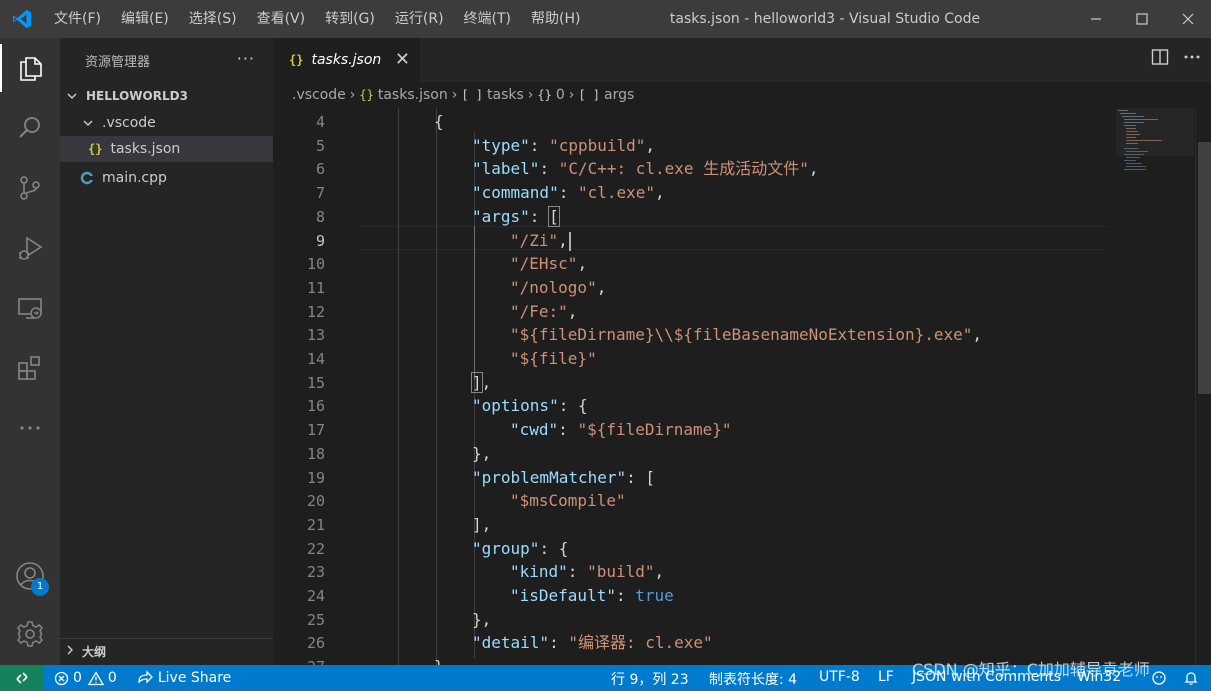 The image size is (1211, 691). What do you see at coordinates (839, 677) in the screenshot?
I see `encoding-indicator: UTF-8` at bounding box center [839, 677].